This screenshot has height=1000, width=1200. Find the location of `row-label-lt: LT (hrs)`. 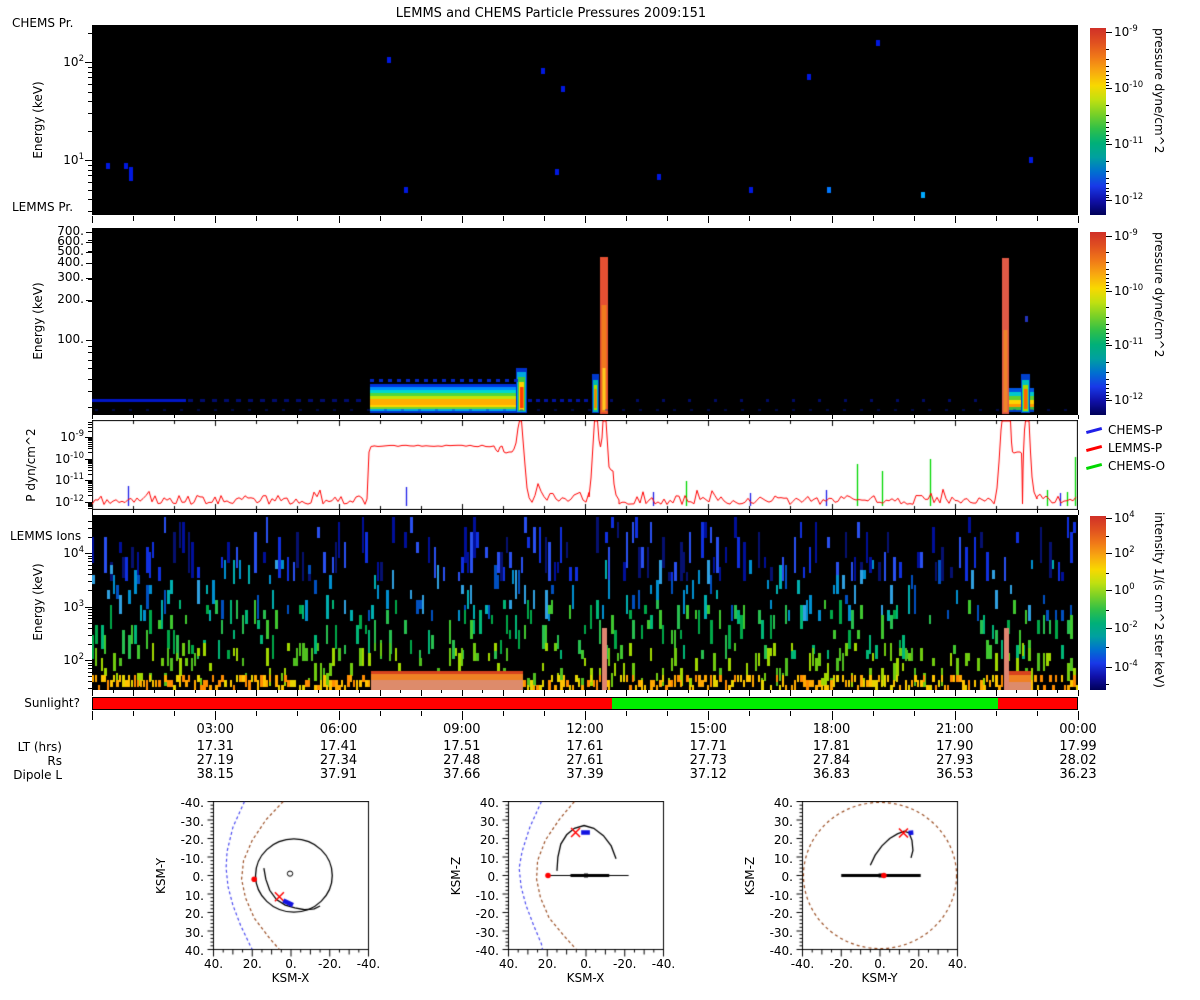

row-label-lt: LT (hrs) is located at coordinates (39, 747).